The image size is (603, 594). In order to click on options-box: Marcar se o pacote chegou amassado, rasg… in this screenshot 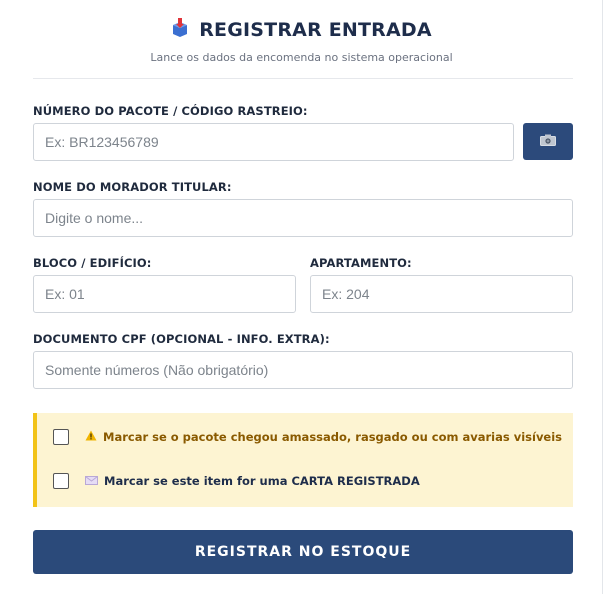, I will do `click(303, 460)`.